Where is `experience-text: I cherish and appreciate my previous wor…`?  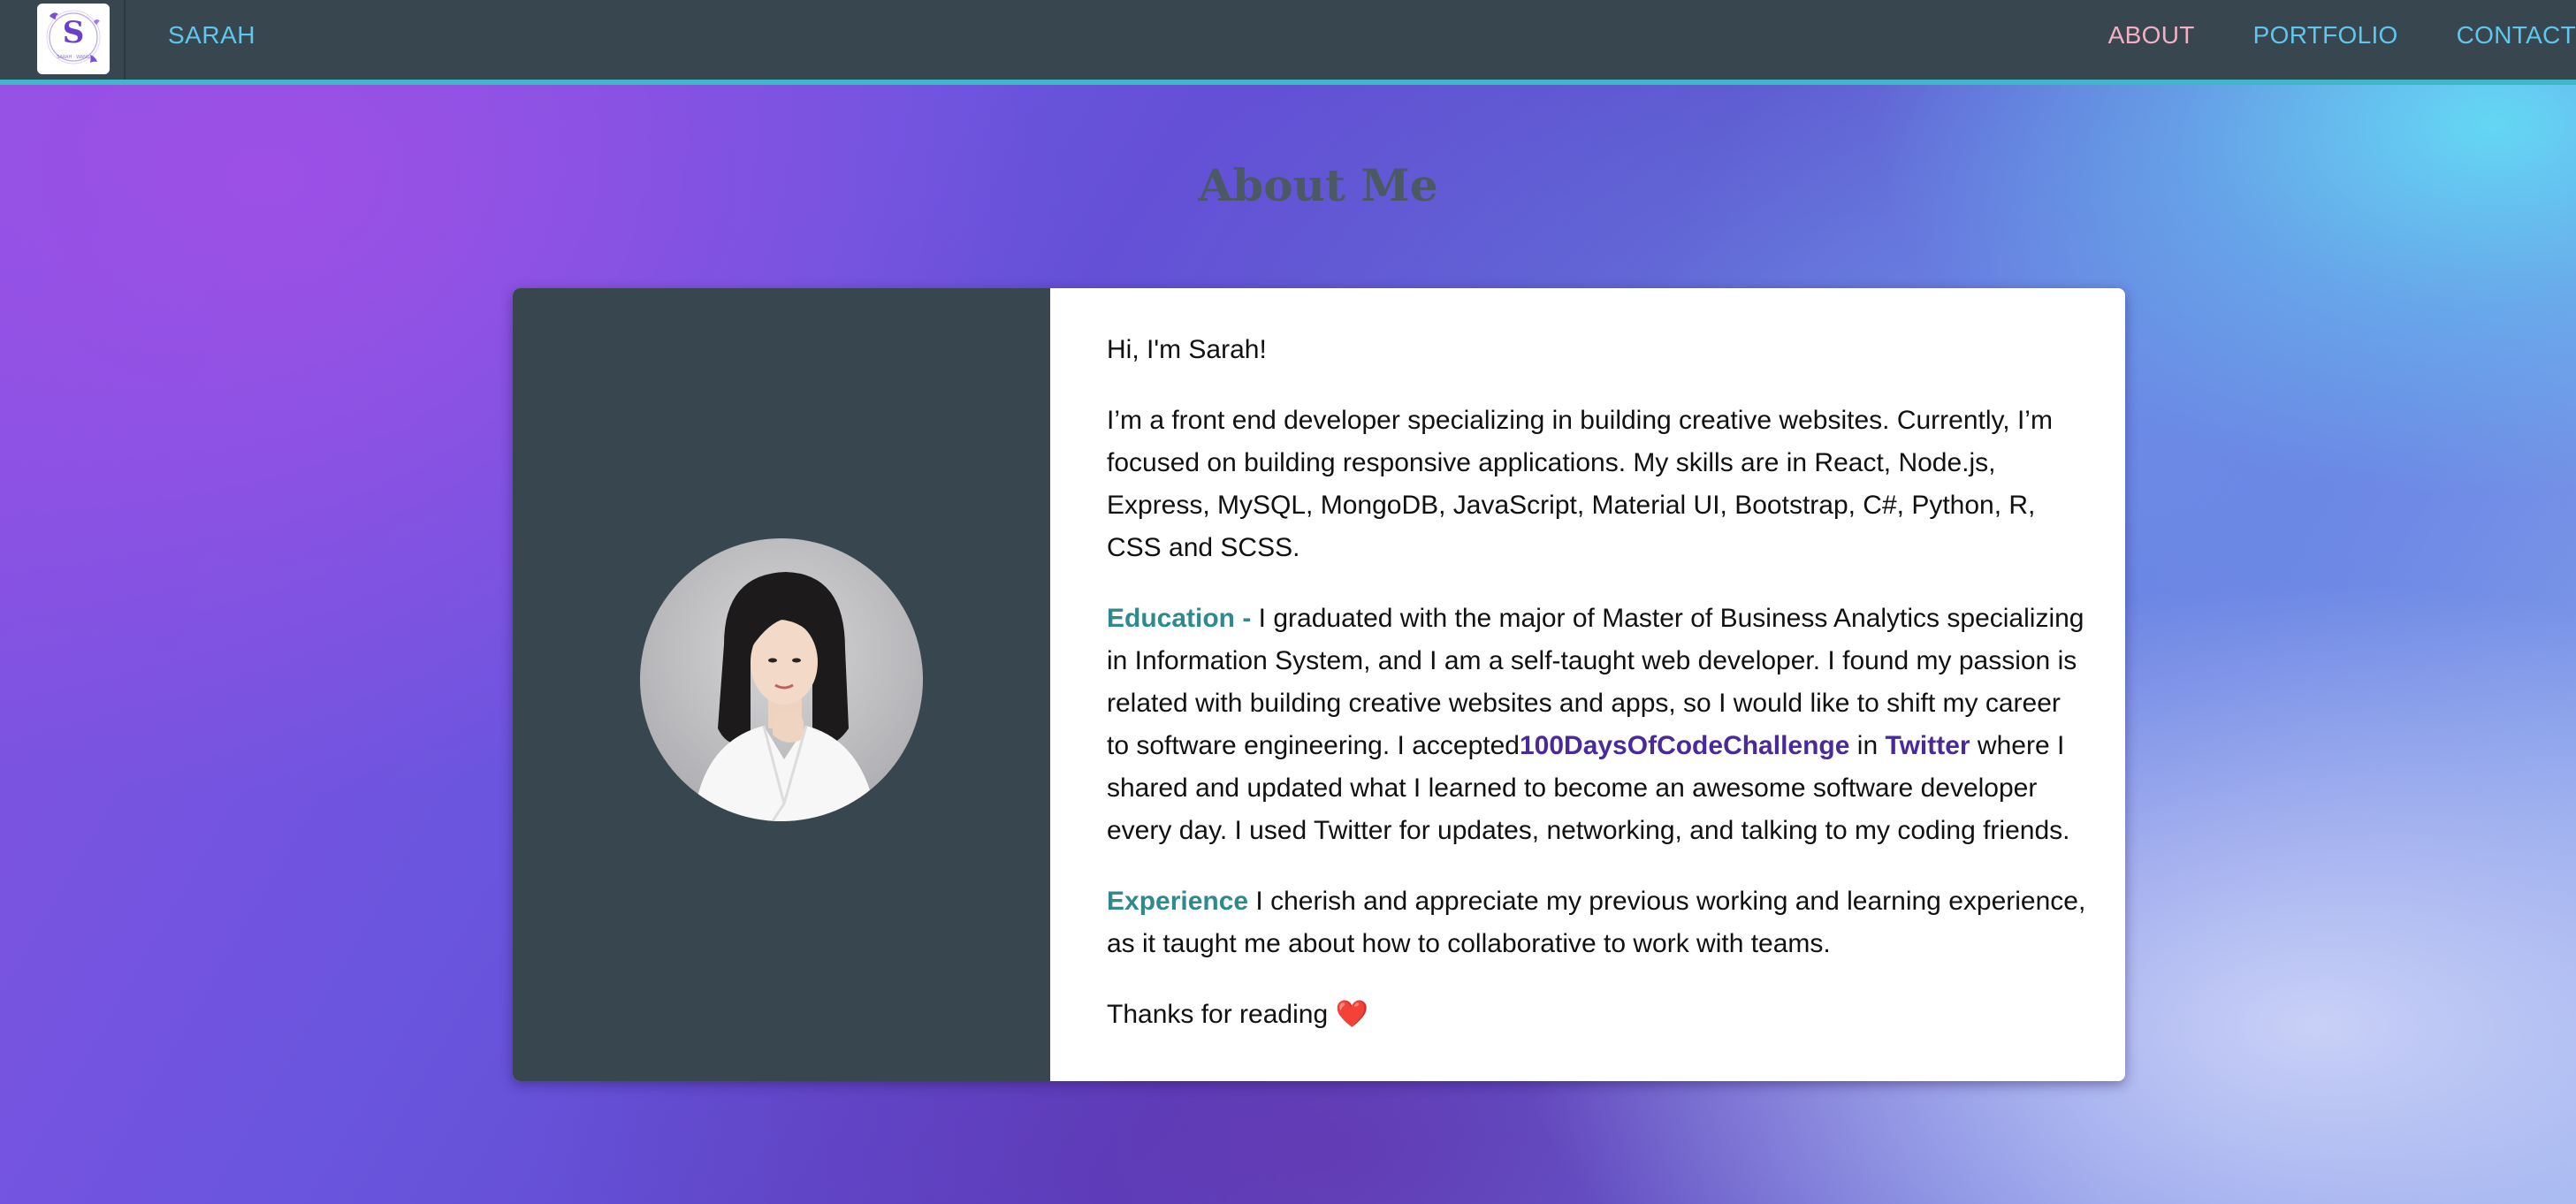
experience-text: I cherish and appreciate my previous wor… is located at coordinates (1596, 922).